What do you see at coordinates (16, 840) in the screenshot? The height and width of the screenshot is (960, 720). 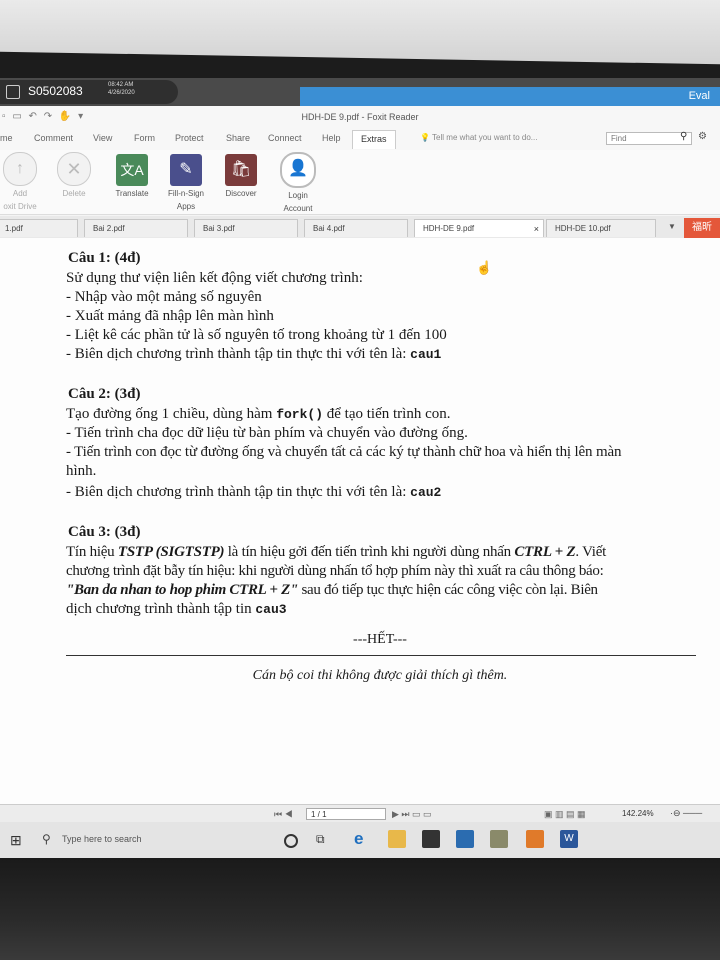 I see `windows-start-icon: ⊞` at bounding box center [16, 840].